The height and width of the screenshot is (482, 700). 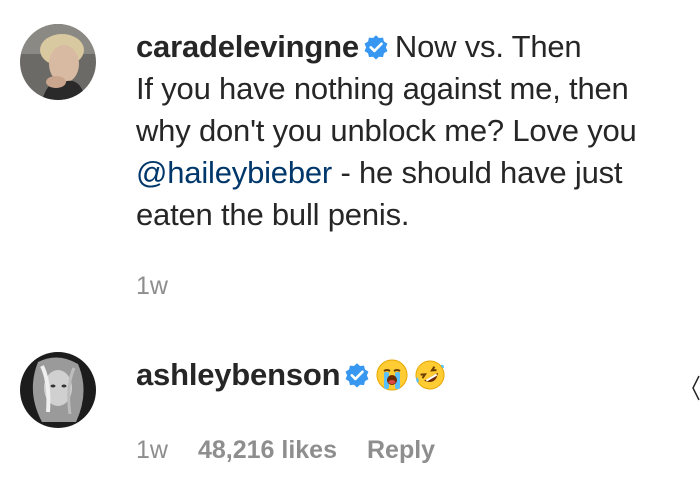 What do you see at coordinates (488, 46) in the screenshot?
I see `comment-text-line: Now vs. Then` at bounding box center [488, 46].